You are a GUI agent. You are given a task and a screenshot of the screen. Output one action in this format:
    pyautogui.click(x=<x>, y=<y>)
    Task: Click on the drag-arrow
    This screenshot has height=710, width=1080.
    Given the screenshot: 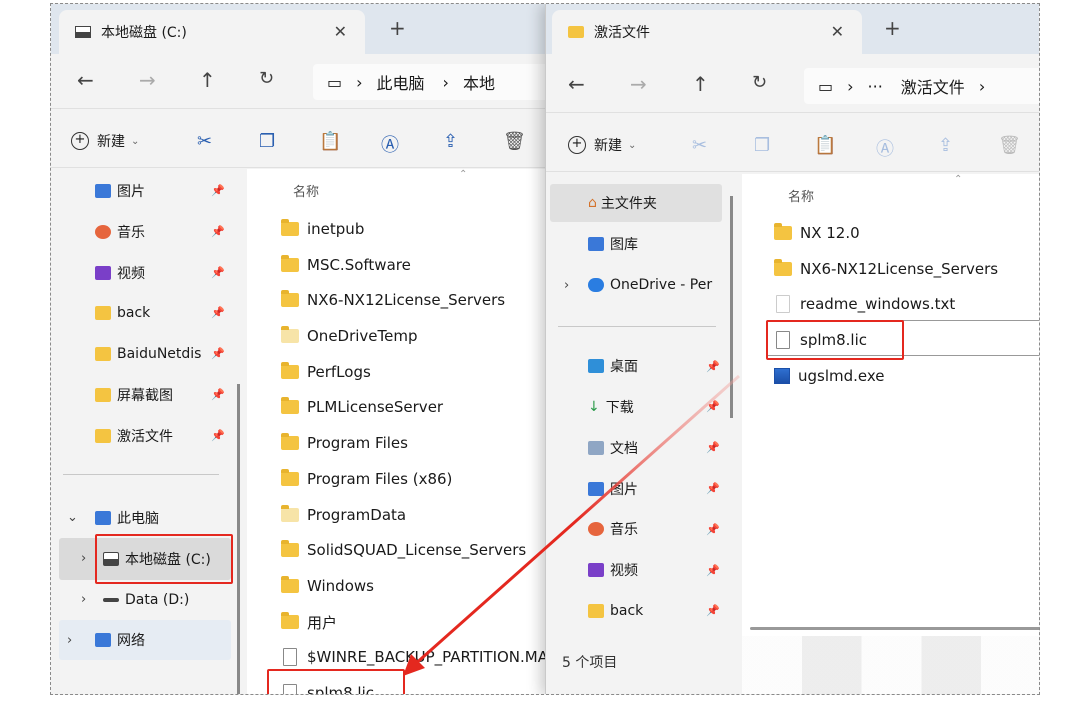 What is the action you would take?
    pyautogui.click(x=571, y=525)
    